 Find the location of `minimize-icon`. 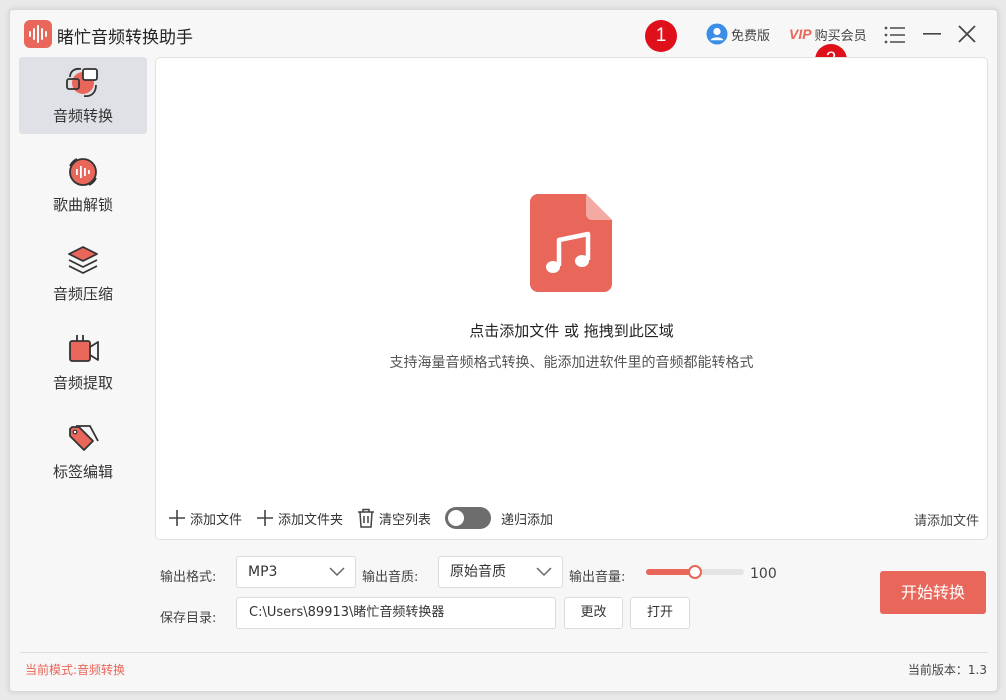

minimize-icon is located at coordinates (932, 34).